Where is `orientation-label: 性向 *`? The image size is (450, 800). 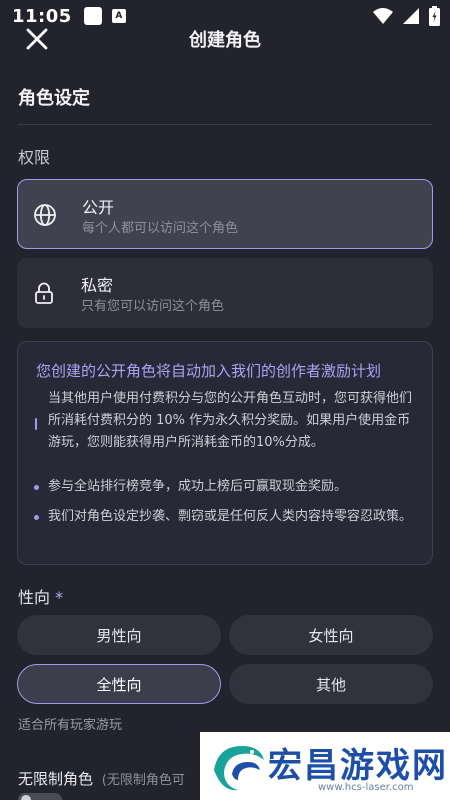 orientation-label: 性向 * is located at coordinates (40, 596).